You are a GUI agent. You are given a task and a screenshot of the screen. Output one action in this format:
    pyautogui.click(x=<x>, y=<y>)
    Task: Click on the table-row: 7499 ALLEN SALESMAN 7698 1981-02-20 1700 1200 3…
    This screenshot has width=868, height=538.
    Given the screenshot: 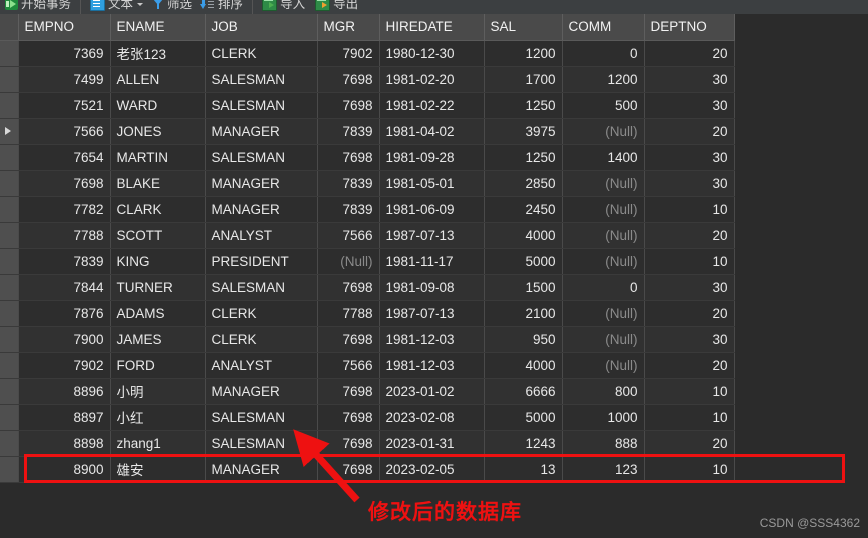 What is the action you would take?
    pyautogui.click(x=367, y=79)
    